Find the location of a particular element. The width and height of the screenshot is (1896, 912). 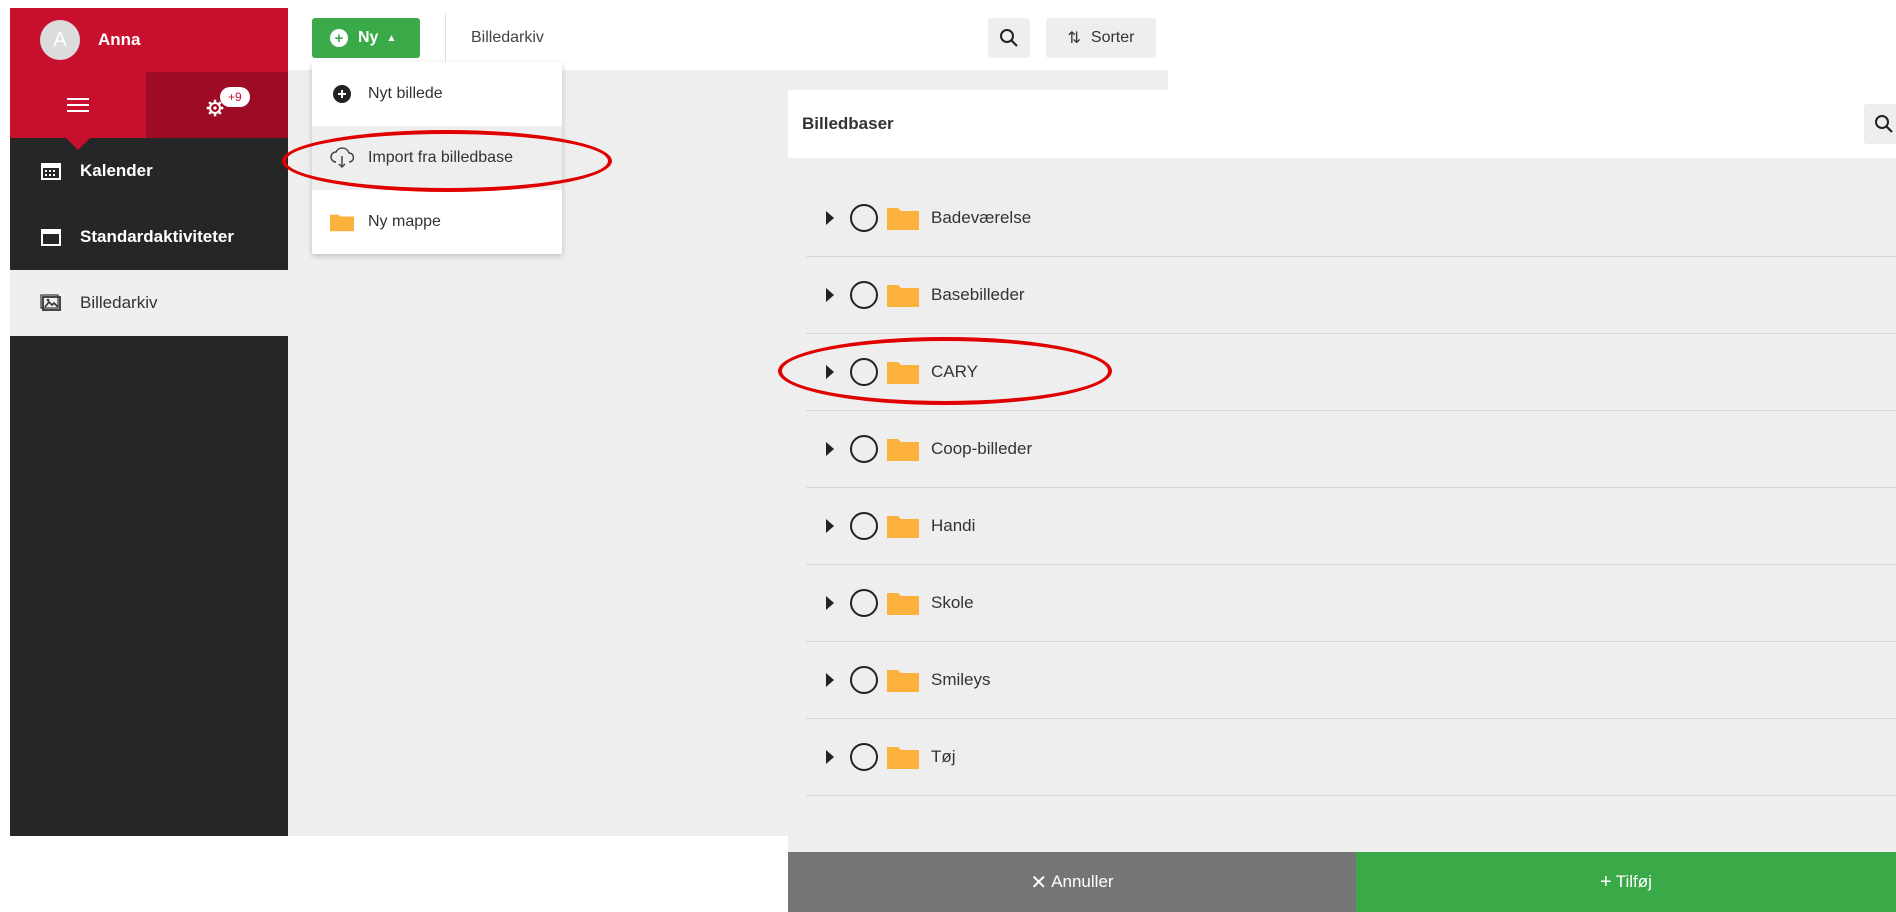

sort-label: Sorter is located at coordinates (1112, 37).